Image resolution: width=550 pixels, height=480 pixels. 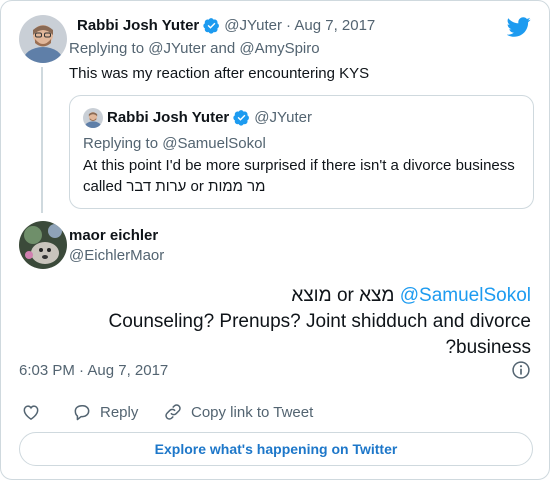 What do you see at coordinates (113, 235) in the screenshot?
I see `author-name: maor eichler` at bounding box center [113, 235].